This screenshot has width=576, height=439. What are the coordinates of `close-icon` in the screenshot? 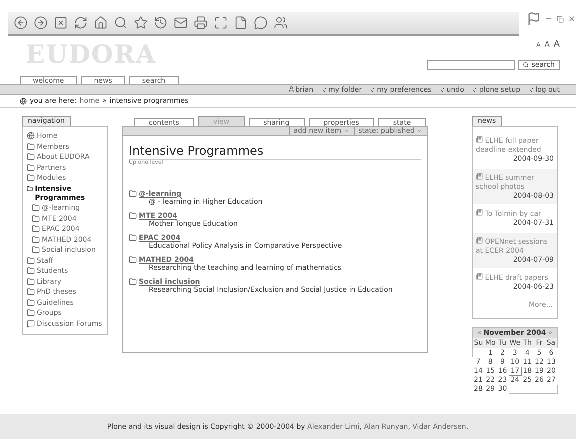 It's located at (572, 19).